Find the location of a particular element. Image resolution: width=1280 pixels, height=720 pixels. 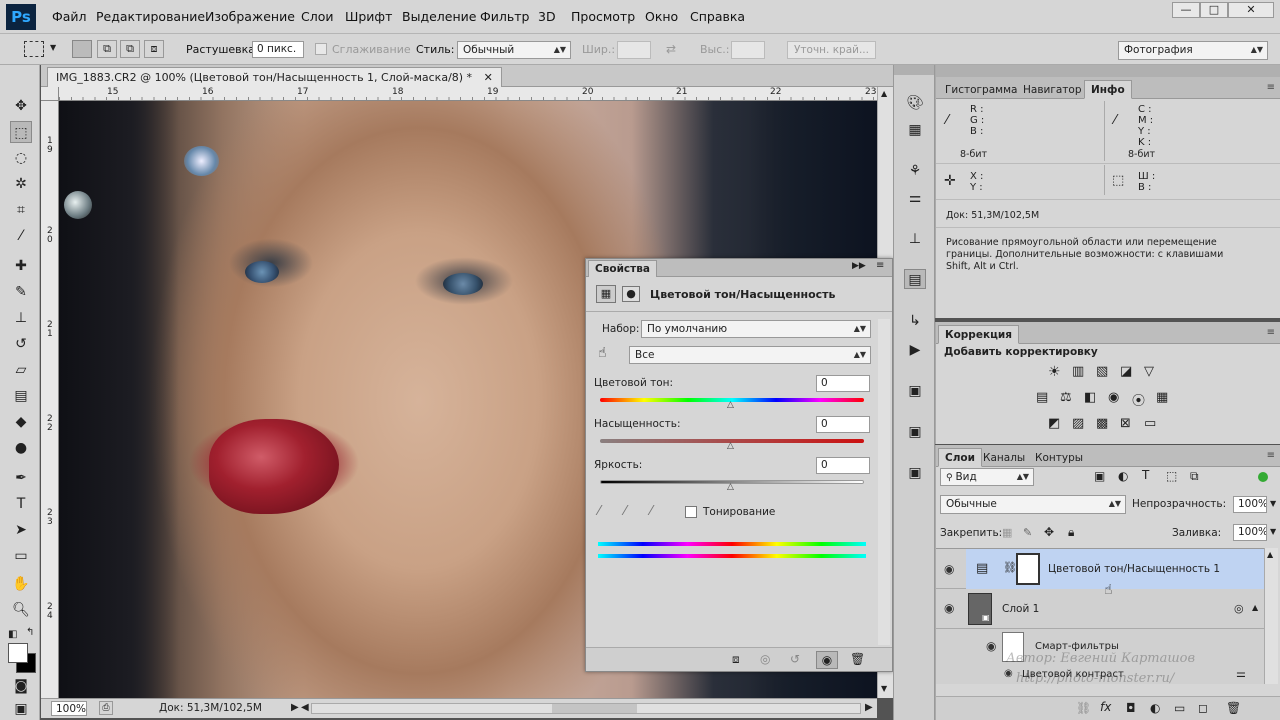

subtract-selection-icon: ⧉ is located at coordinates (130, 49).